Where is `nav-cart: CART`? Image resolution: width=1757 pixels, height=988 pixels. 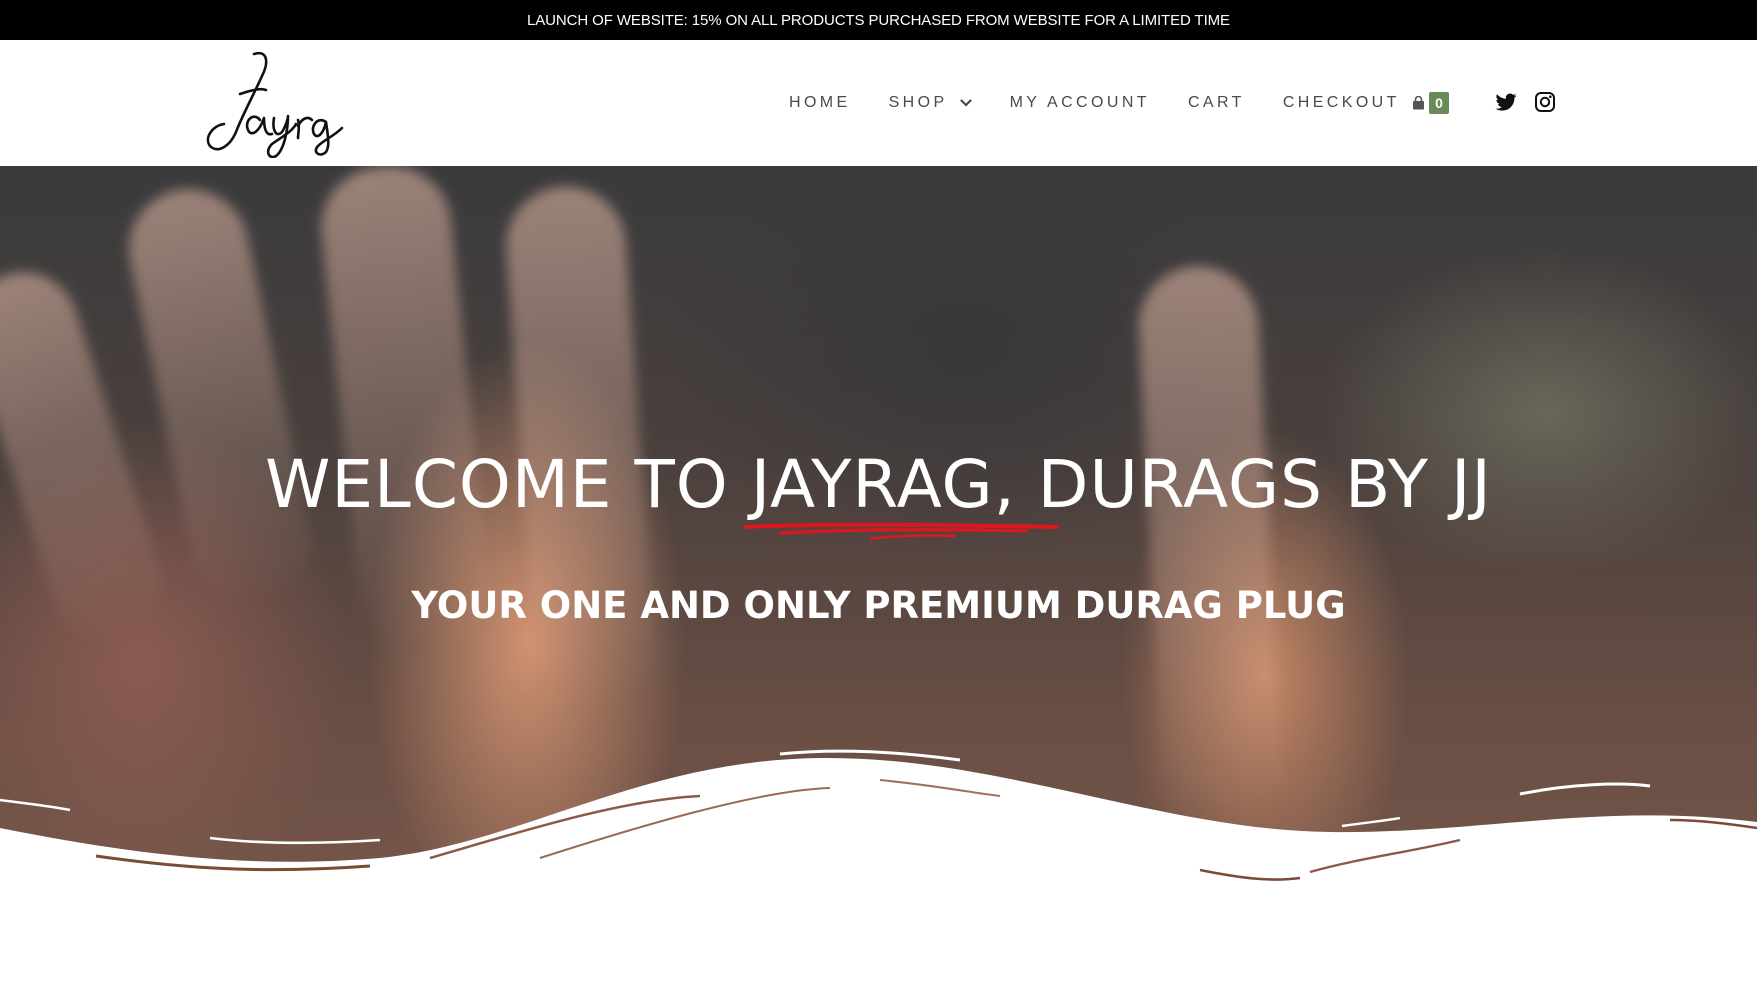 nav-cart: CART is located at coordinates (1216, 103).